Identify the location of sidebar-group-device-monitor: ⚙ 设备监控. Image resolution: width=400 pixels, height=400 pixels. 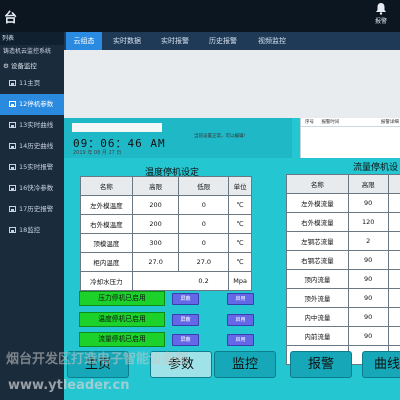
(32, 66).